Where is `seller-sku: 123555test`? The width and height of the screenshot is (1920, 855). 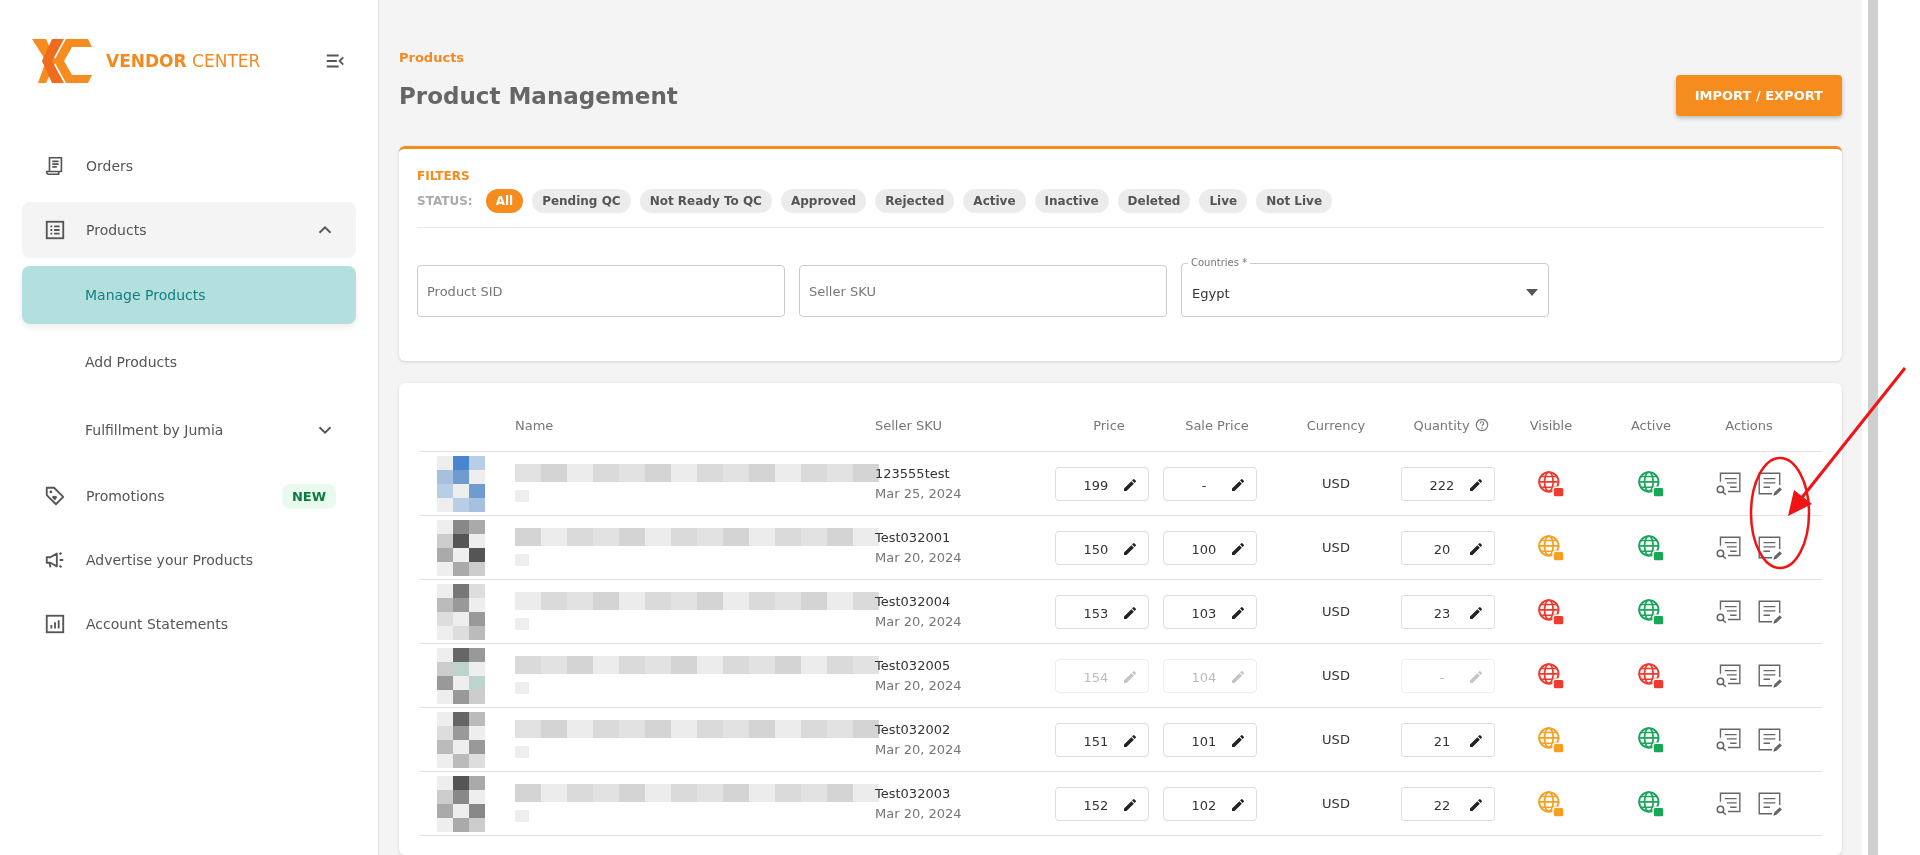 seller-sku: 123555test is located at coordinates (913, 473).